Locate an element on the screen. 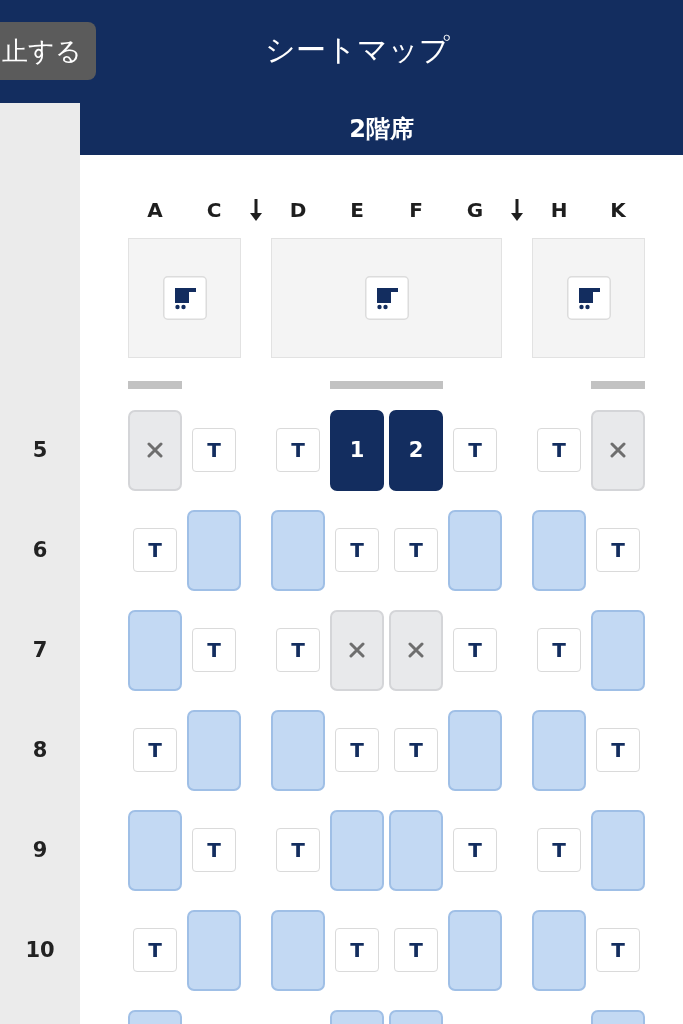  column-letter: F is located at coordinates (416, 210).